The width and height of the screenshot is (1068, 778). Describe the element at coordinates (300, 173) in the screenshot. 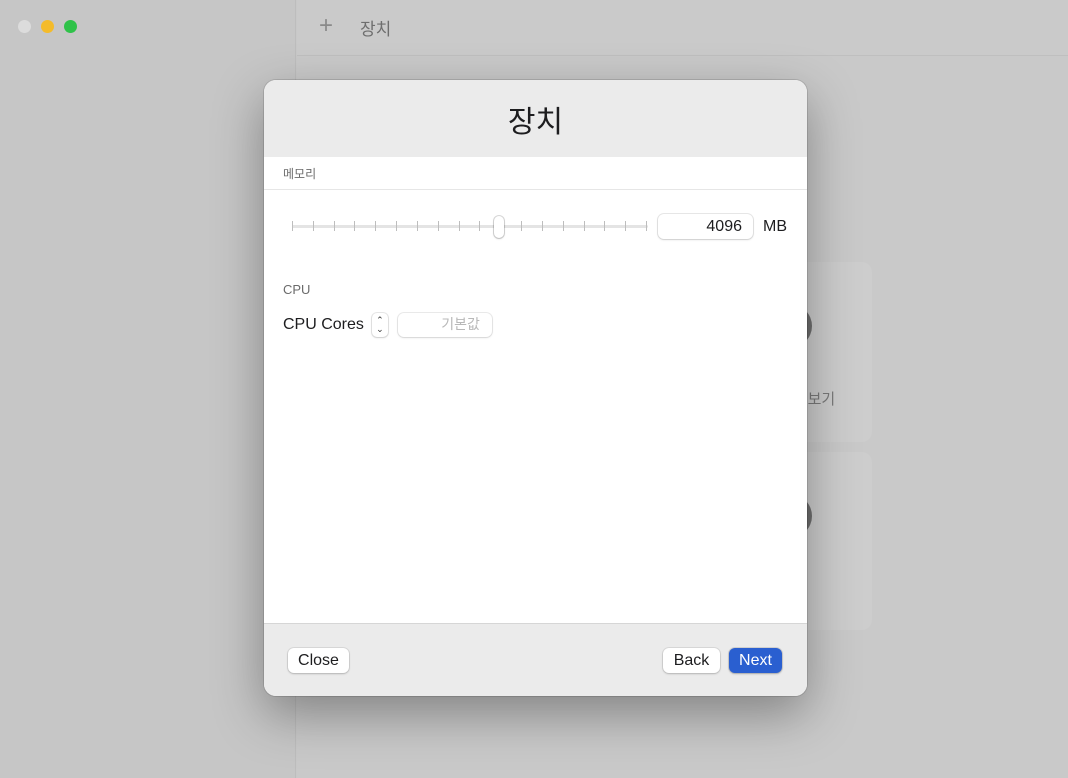

I see `memory-section-label: 메모리` at that location.